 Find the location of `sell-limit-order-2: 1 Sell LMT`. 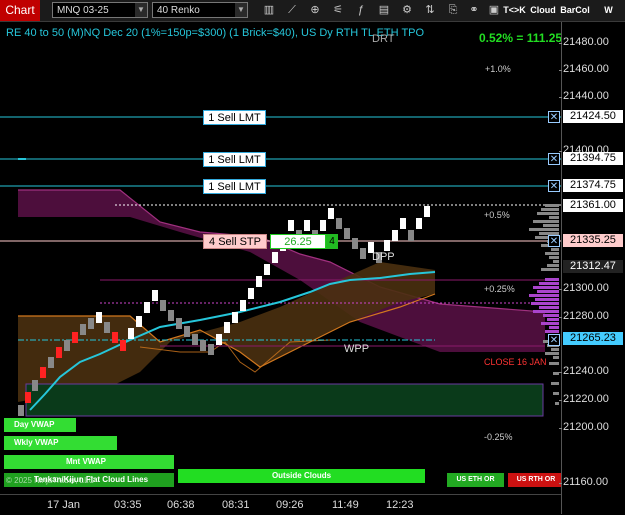

sell-limit-order-2: 1 Sell LMT is located at coordinates (234, 159).